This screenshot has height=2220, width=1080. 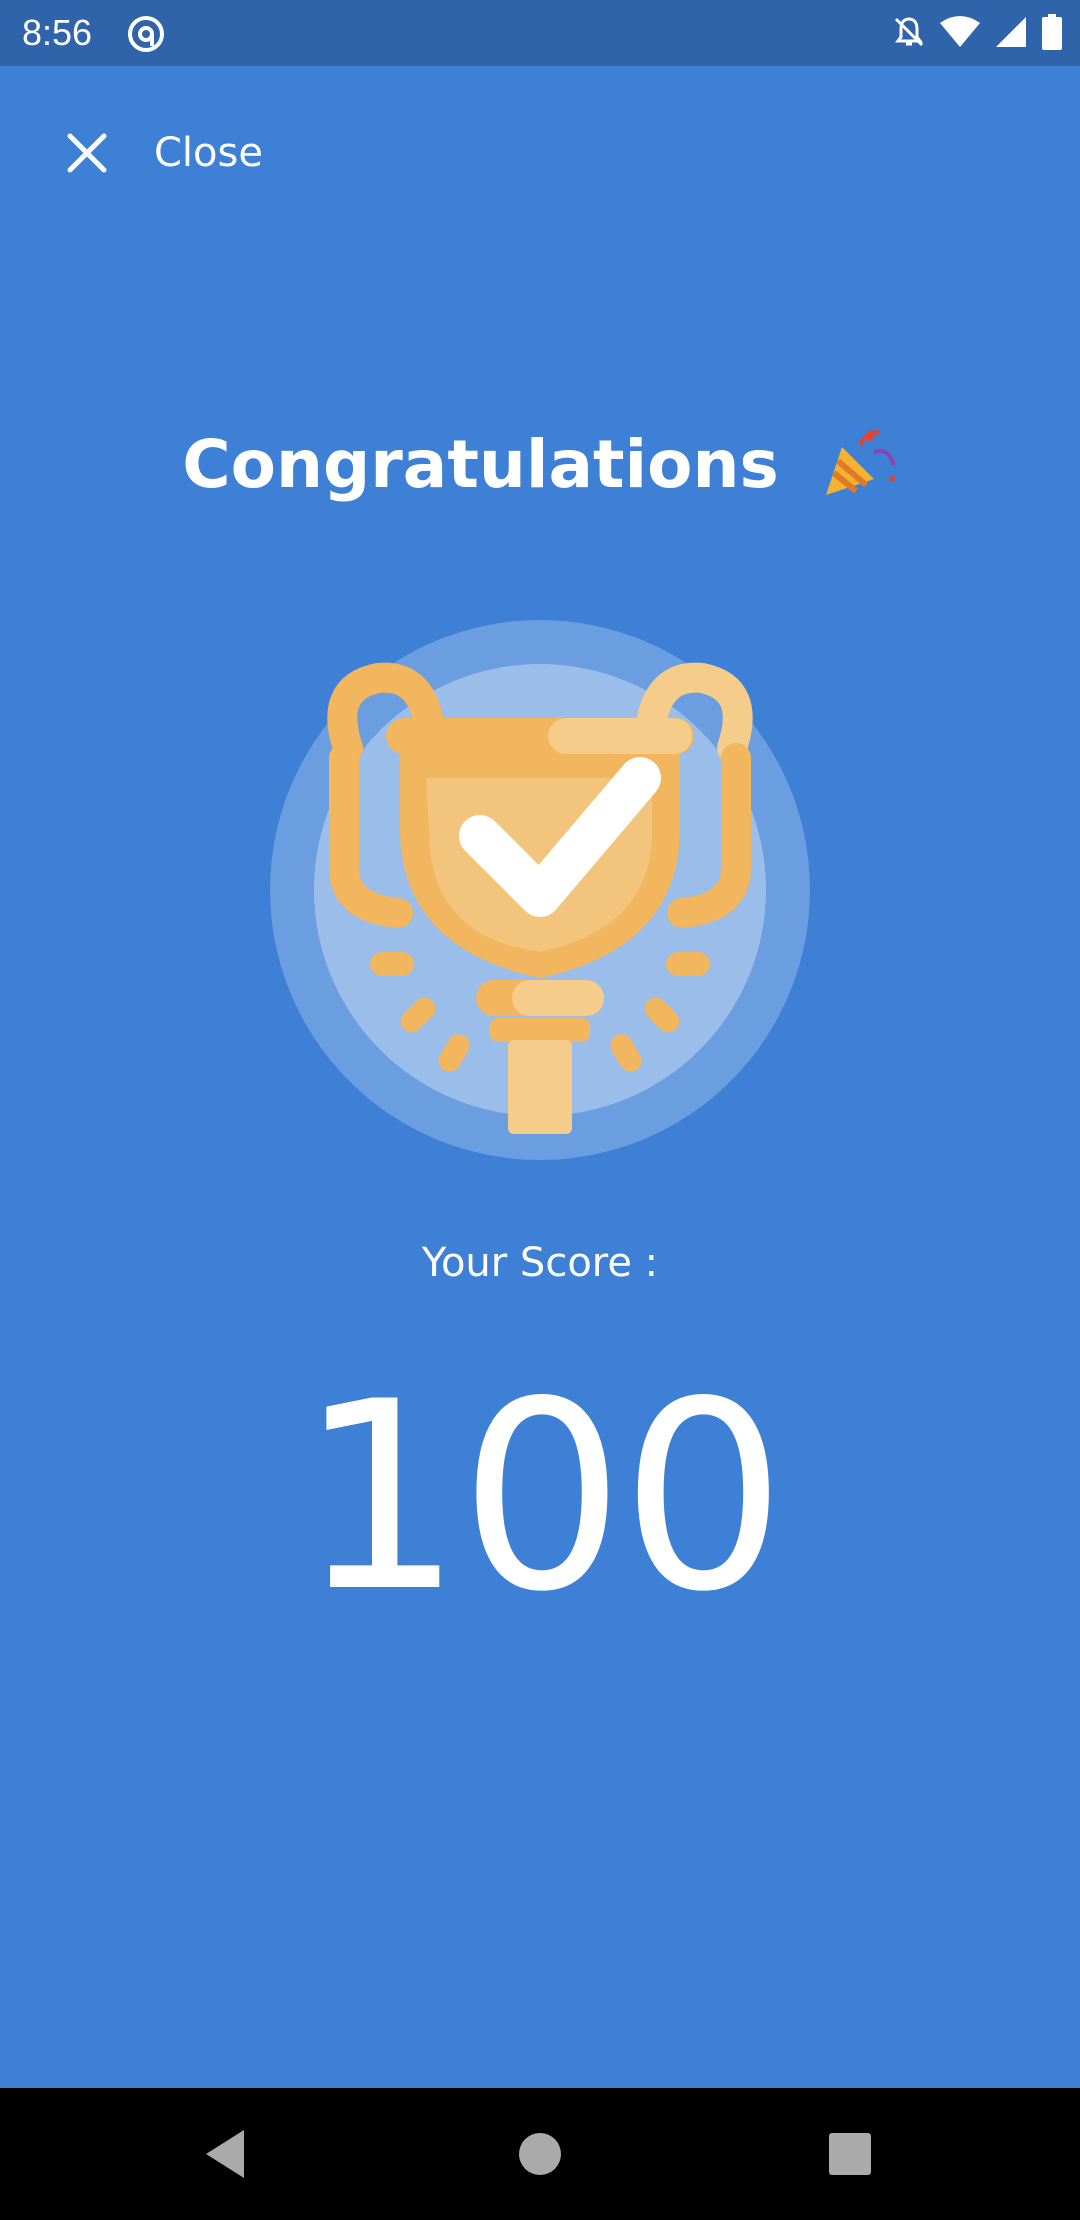 What do you see at coordinates (960, 34) in the screenshot?
I see `wifi-icon` at bounding box center [960, 34].